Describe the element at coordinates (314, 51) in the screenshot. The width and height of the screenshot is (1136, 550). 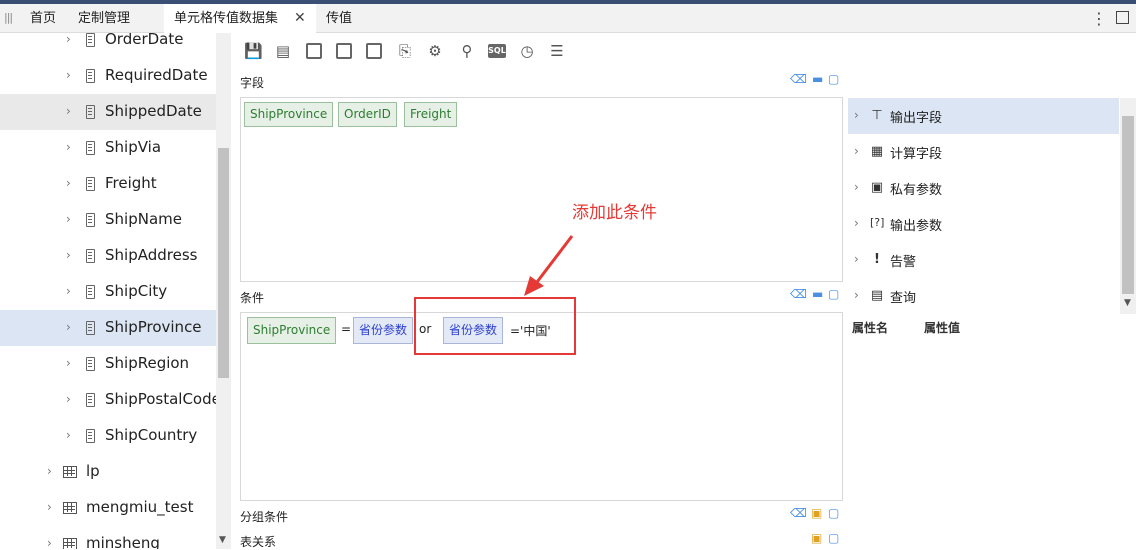
I see `form-icon` at that location.